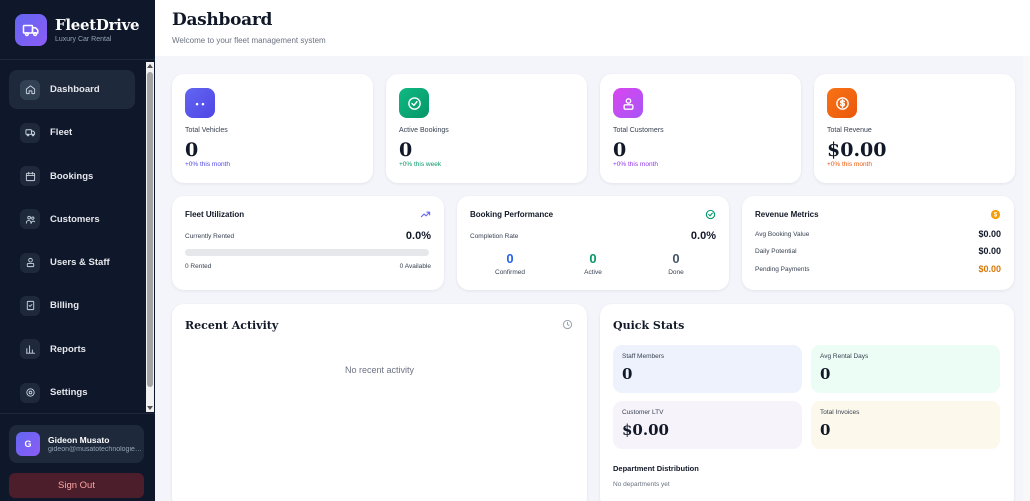 This screenshot has width=1030, height=501. Describe the element at coordinates (989, 251) in the screenshot. I see `daily-potential-value: $0.00` at that location.